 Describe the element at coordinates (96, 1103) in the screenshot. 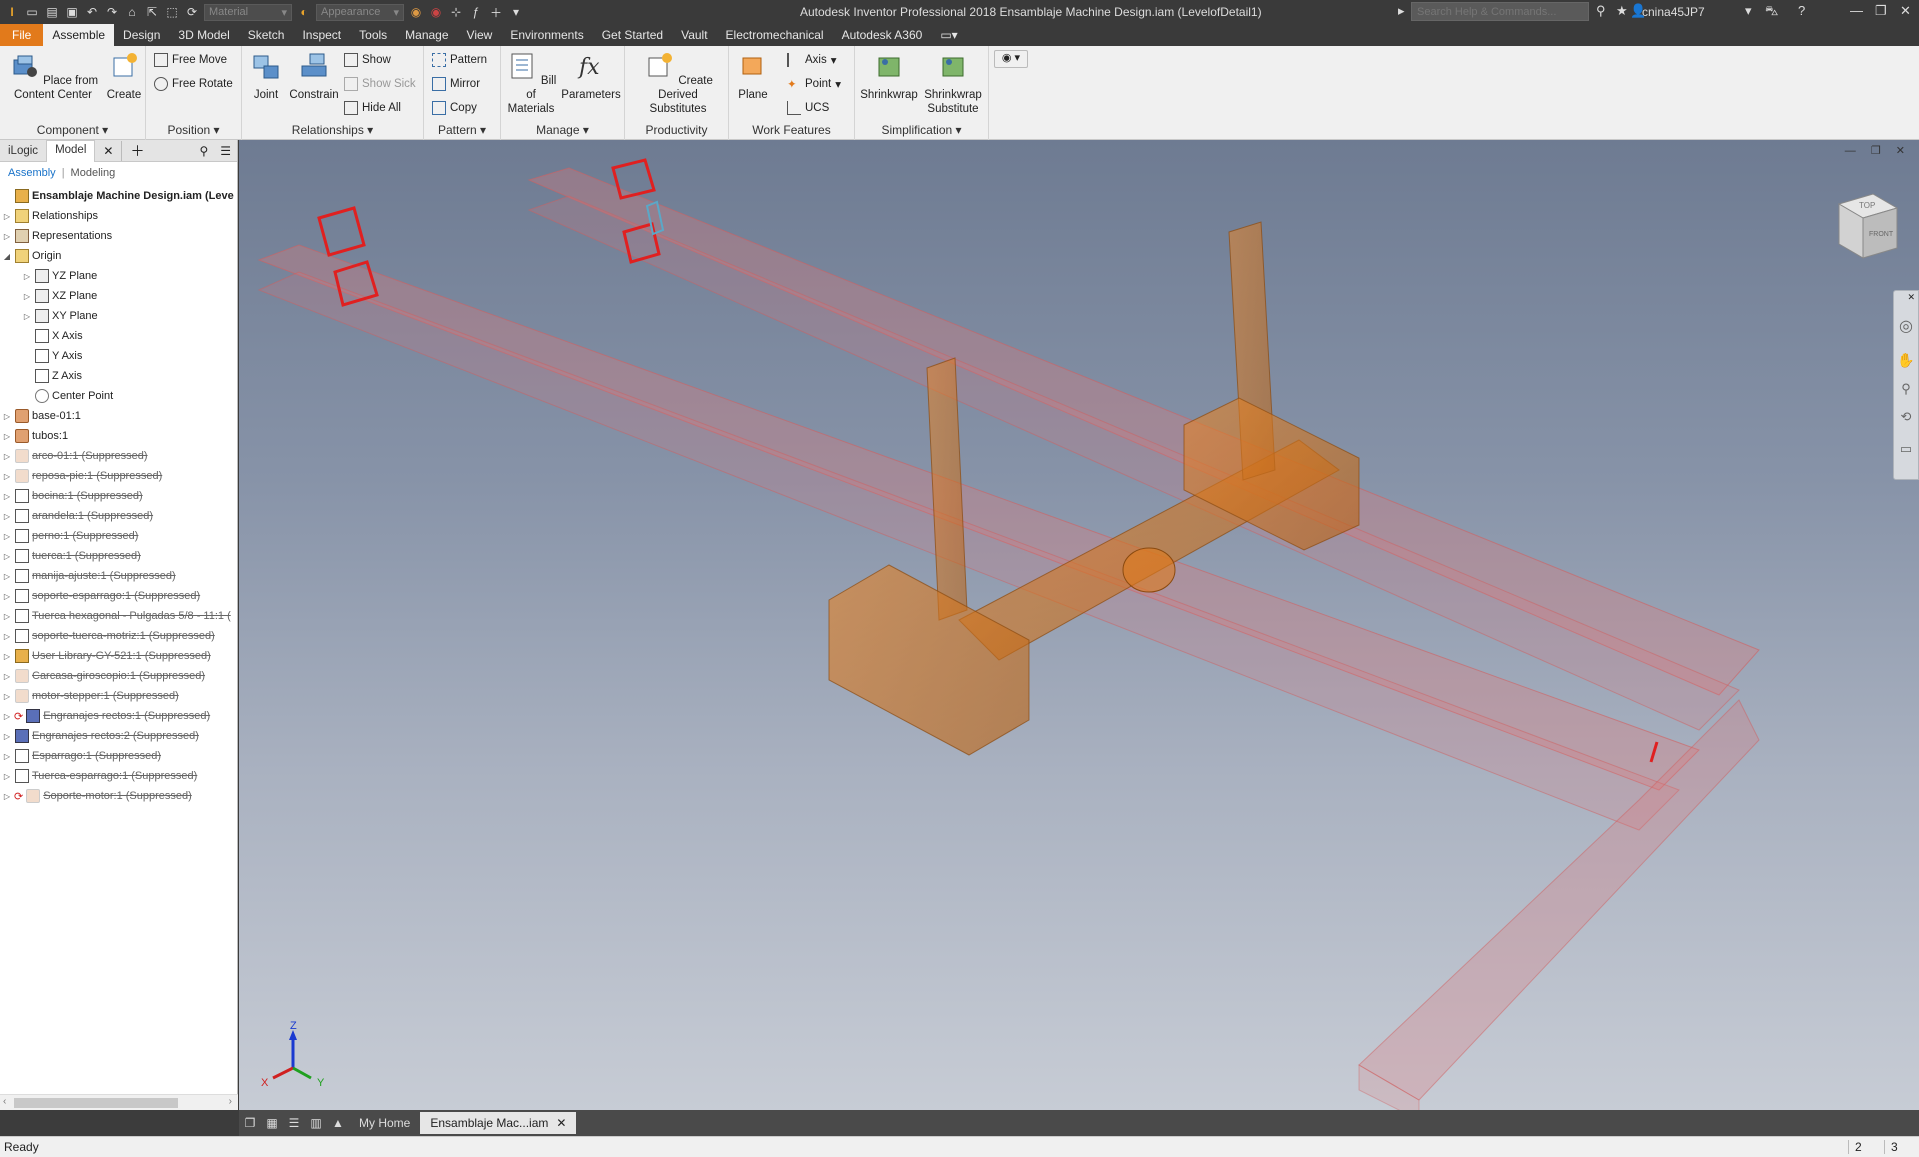

I see `scroll-thumb` at that location.